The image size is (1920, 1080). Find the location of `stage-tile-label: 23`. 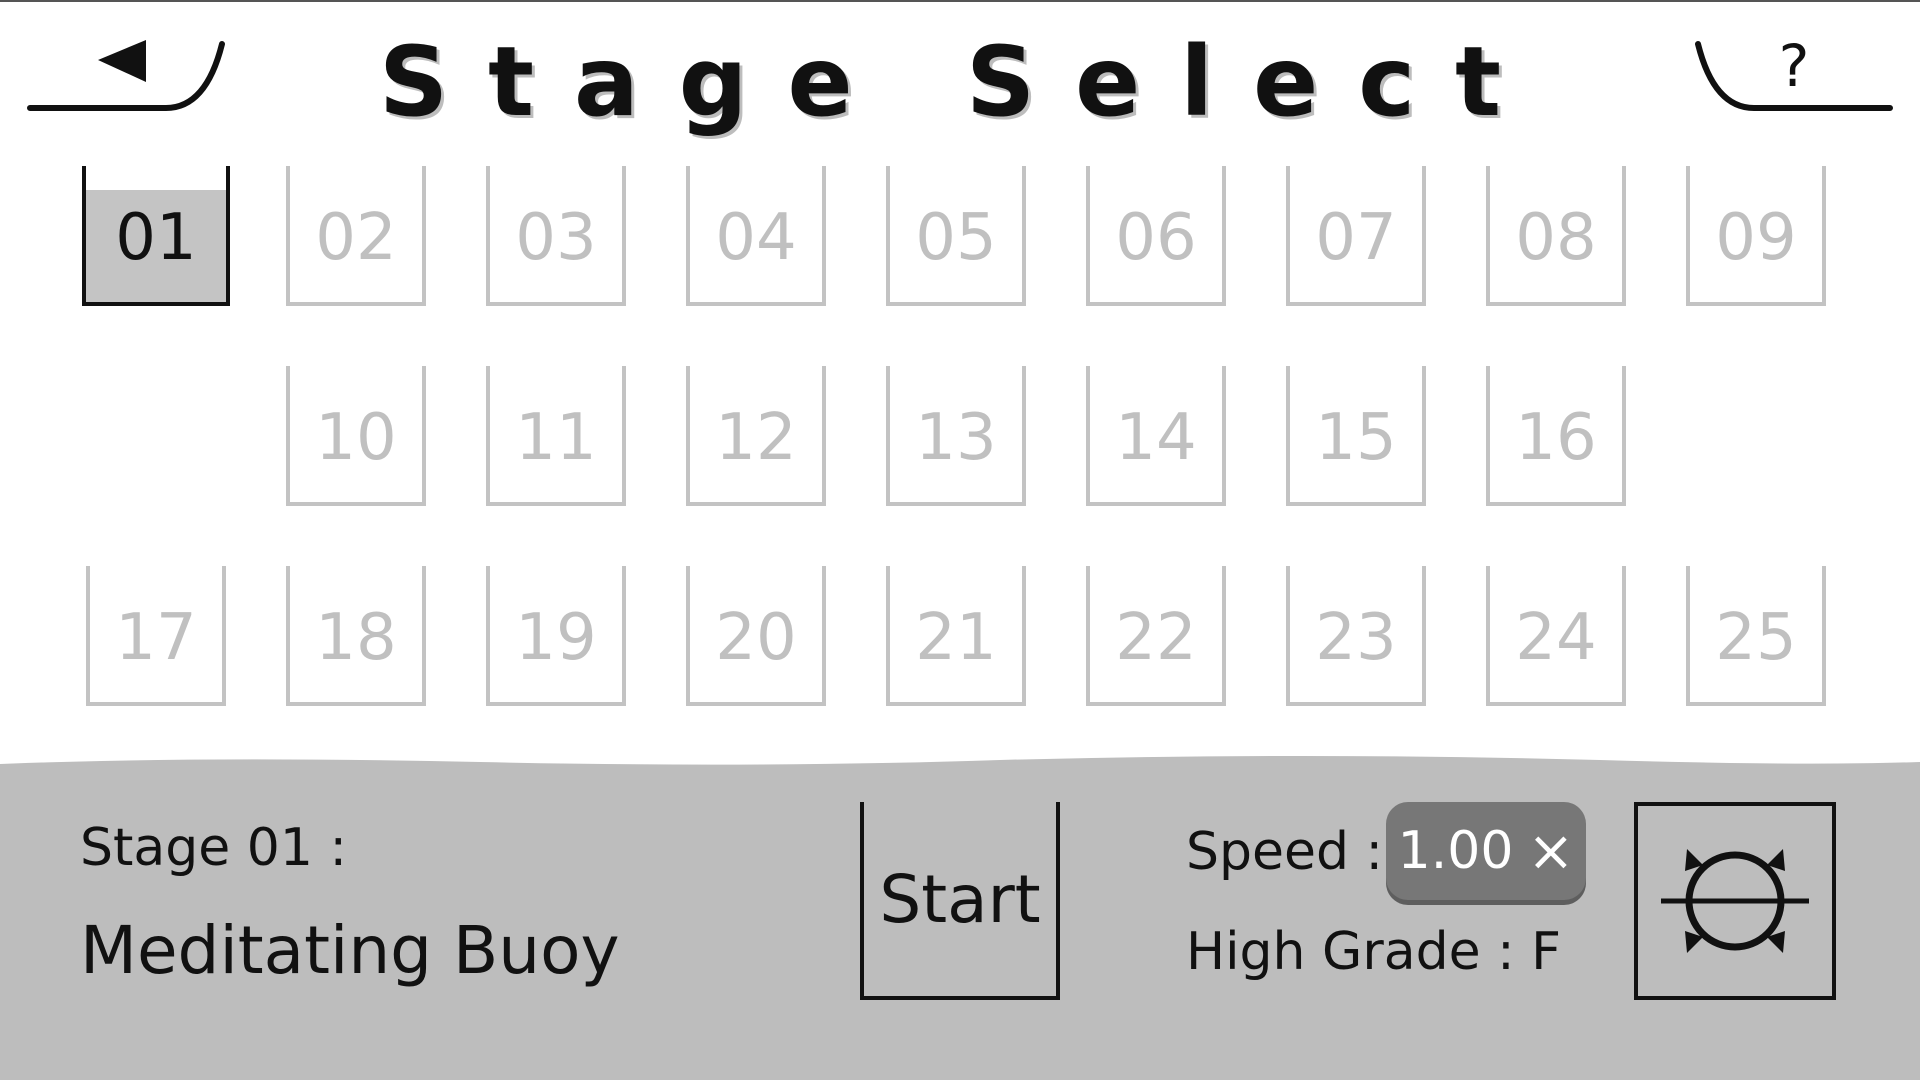

stage-tile-label: 23 is located at coordinates (1356, 638).